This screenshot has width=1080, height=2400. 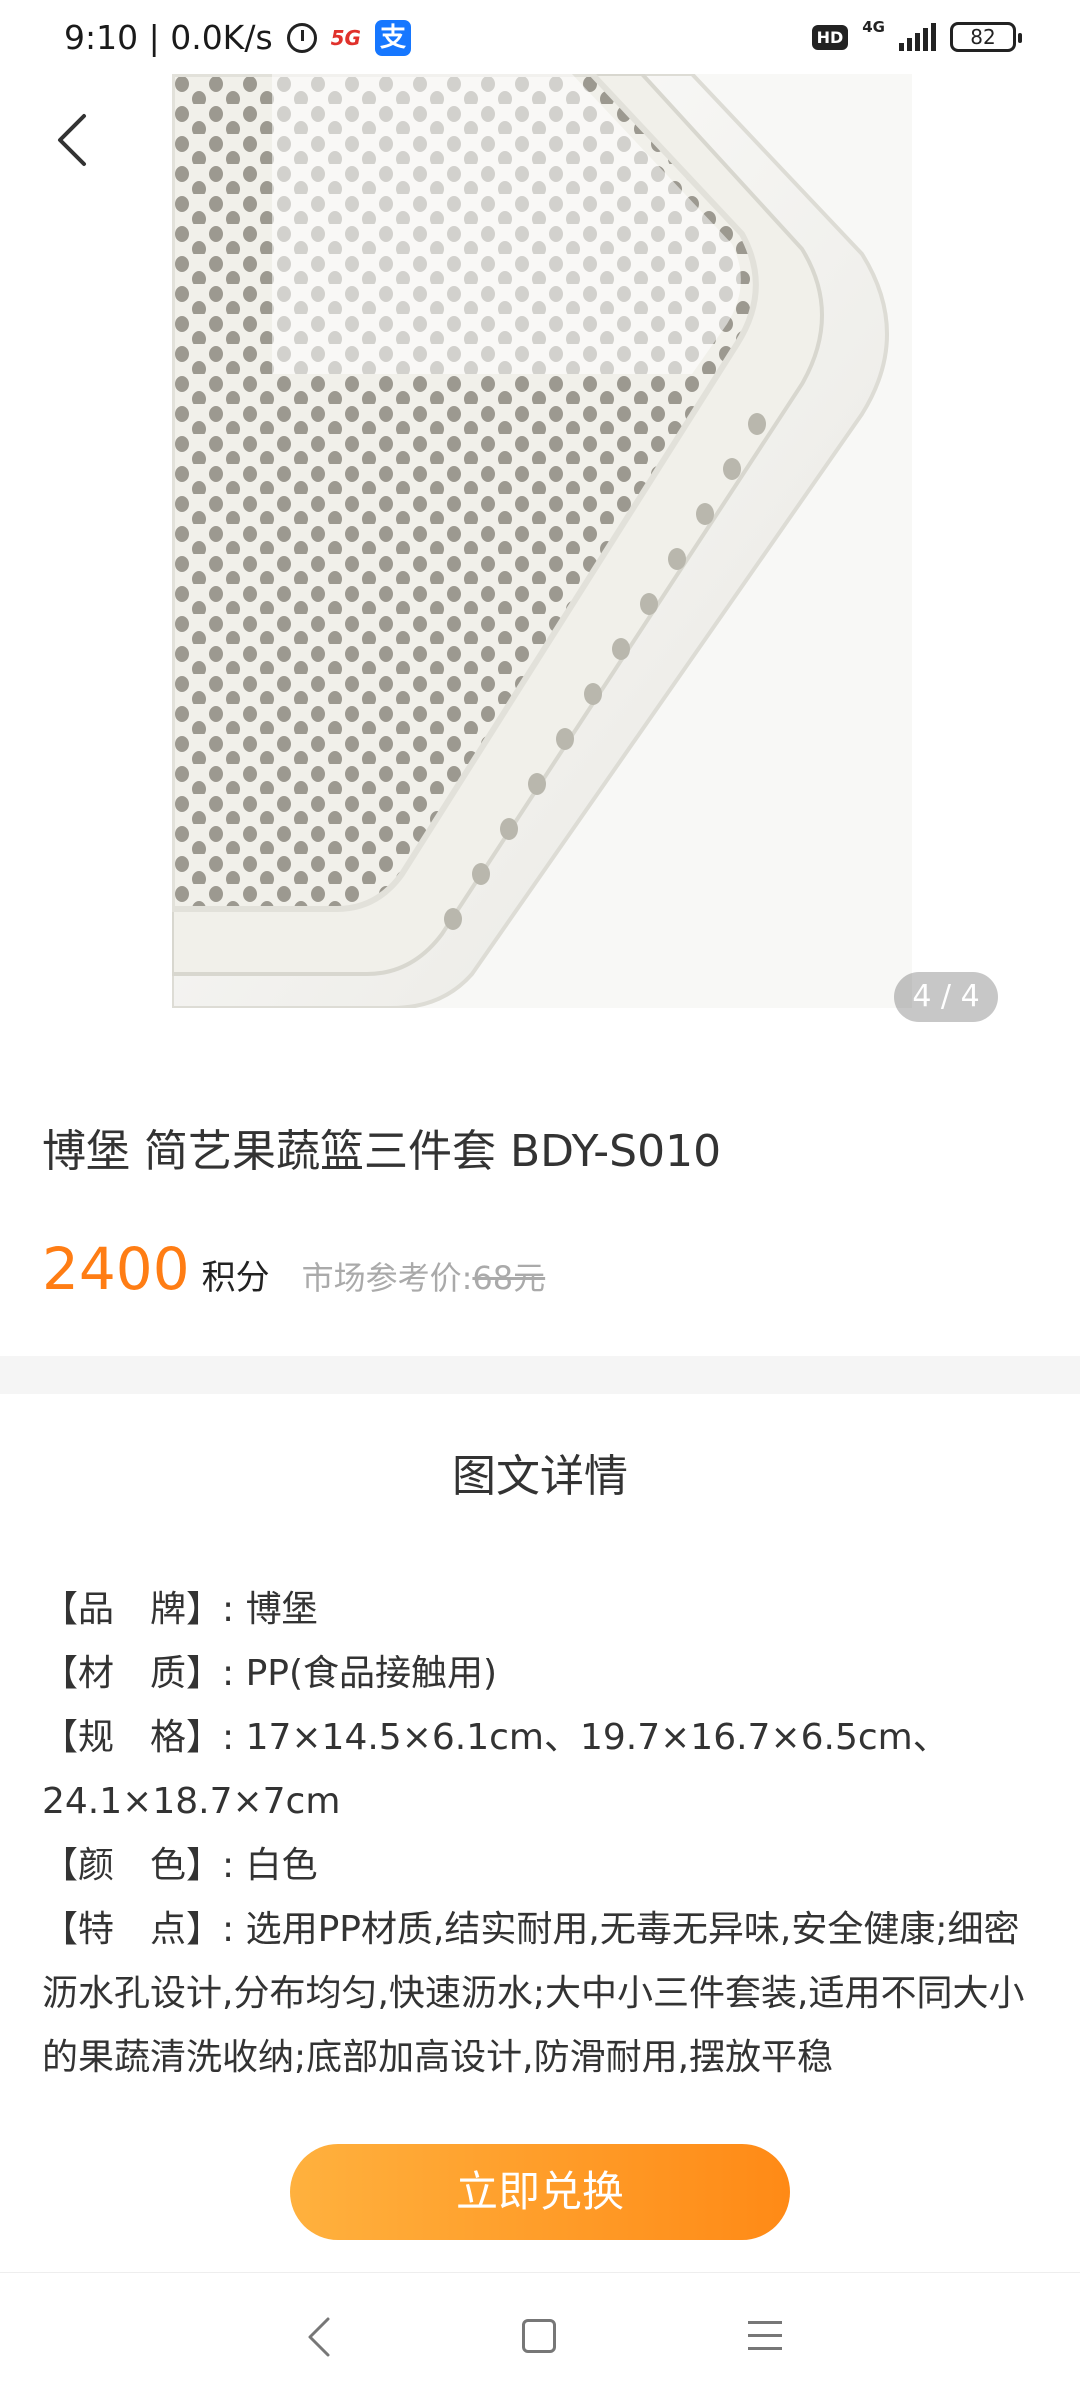 I want to click on nav-home-button, so click(x=539, y=2336).